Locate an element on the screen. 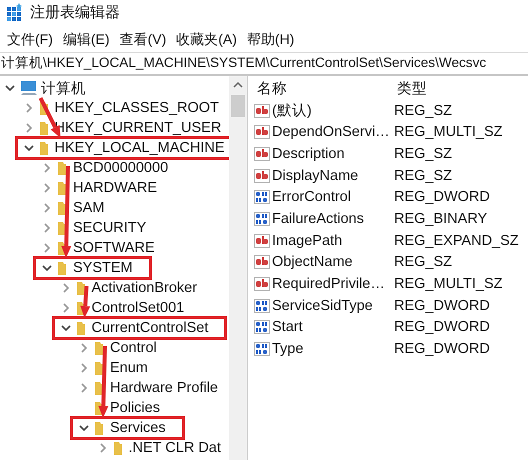  value-name: ServiceSidType is located at coordinates (322, 306).